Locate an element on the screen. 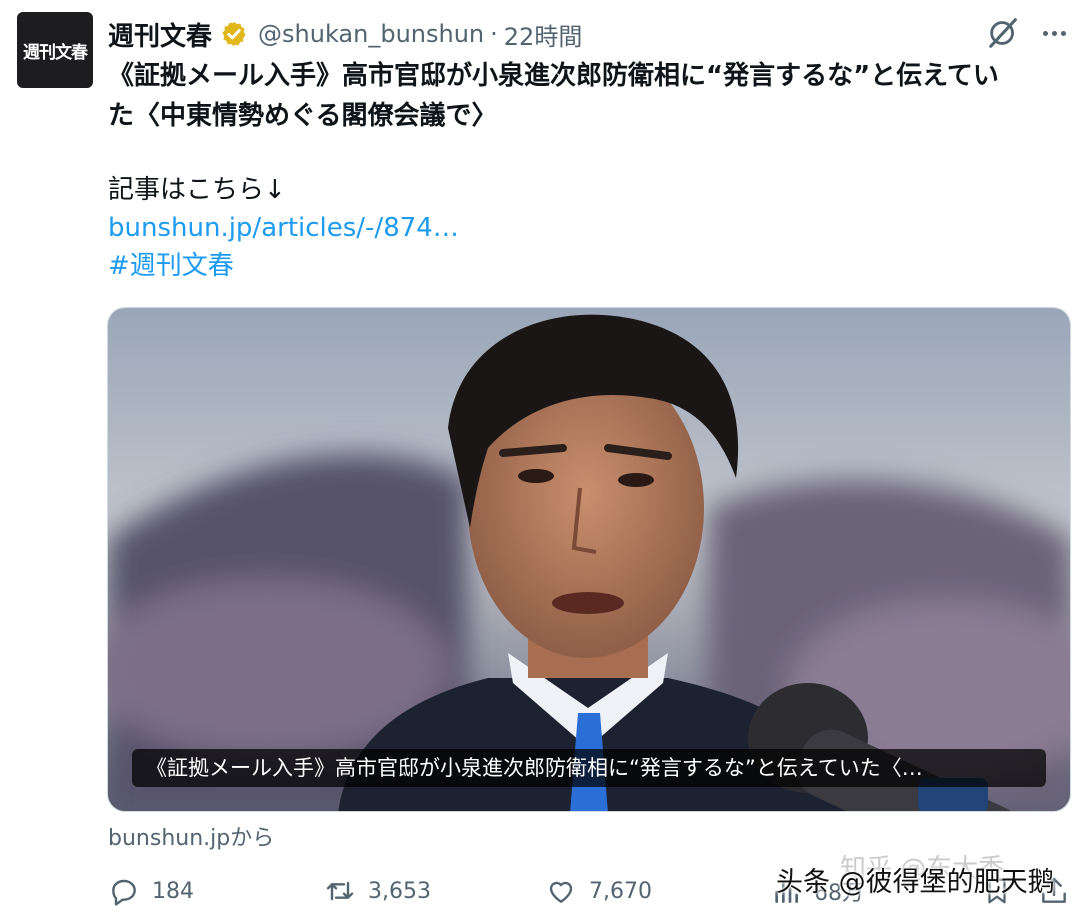 The width and height of the screenshot is (1080, 916). like-count: 7,670 is located at coordinates (620, 891).